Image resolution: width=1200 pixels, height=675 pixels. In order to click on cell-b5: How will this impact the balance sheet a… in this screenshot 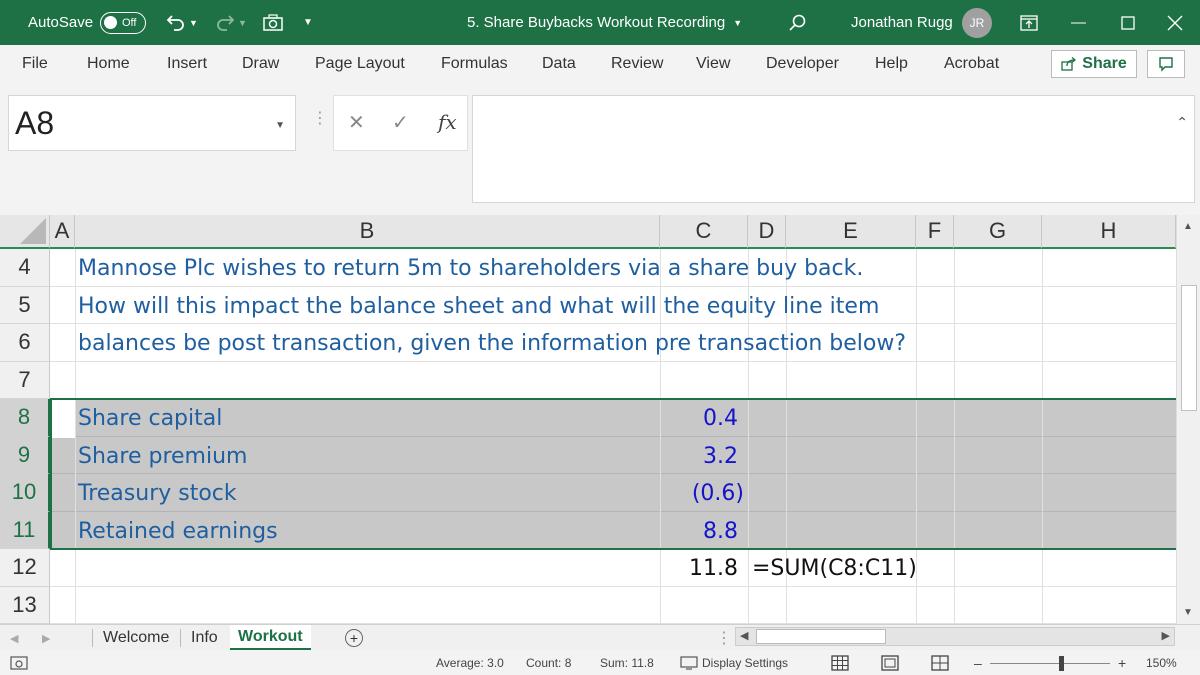, I will do `click(478, 307)`.